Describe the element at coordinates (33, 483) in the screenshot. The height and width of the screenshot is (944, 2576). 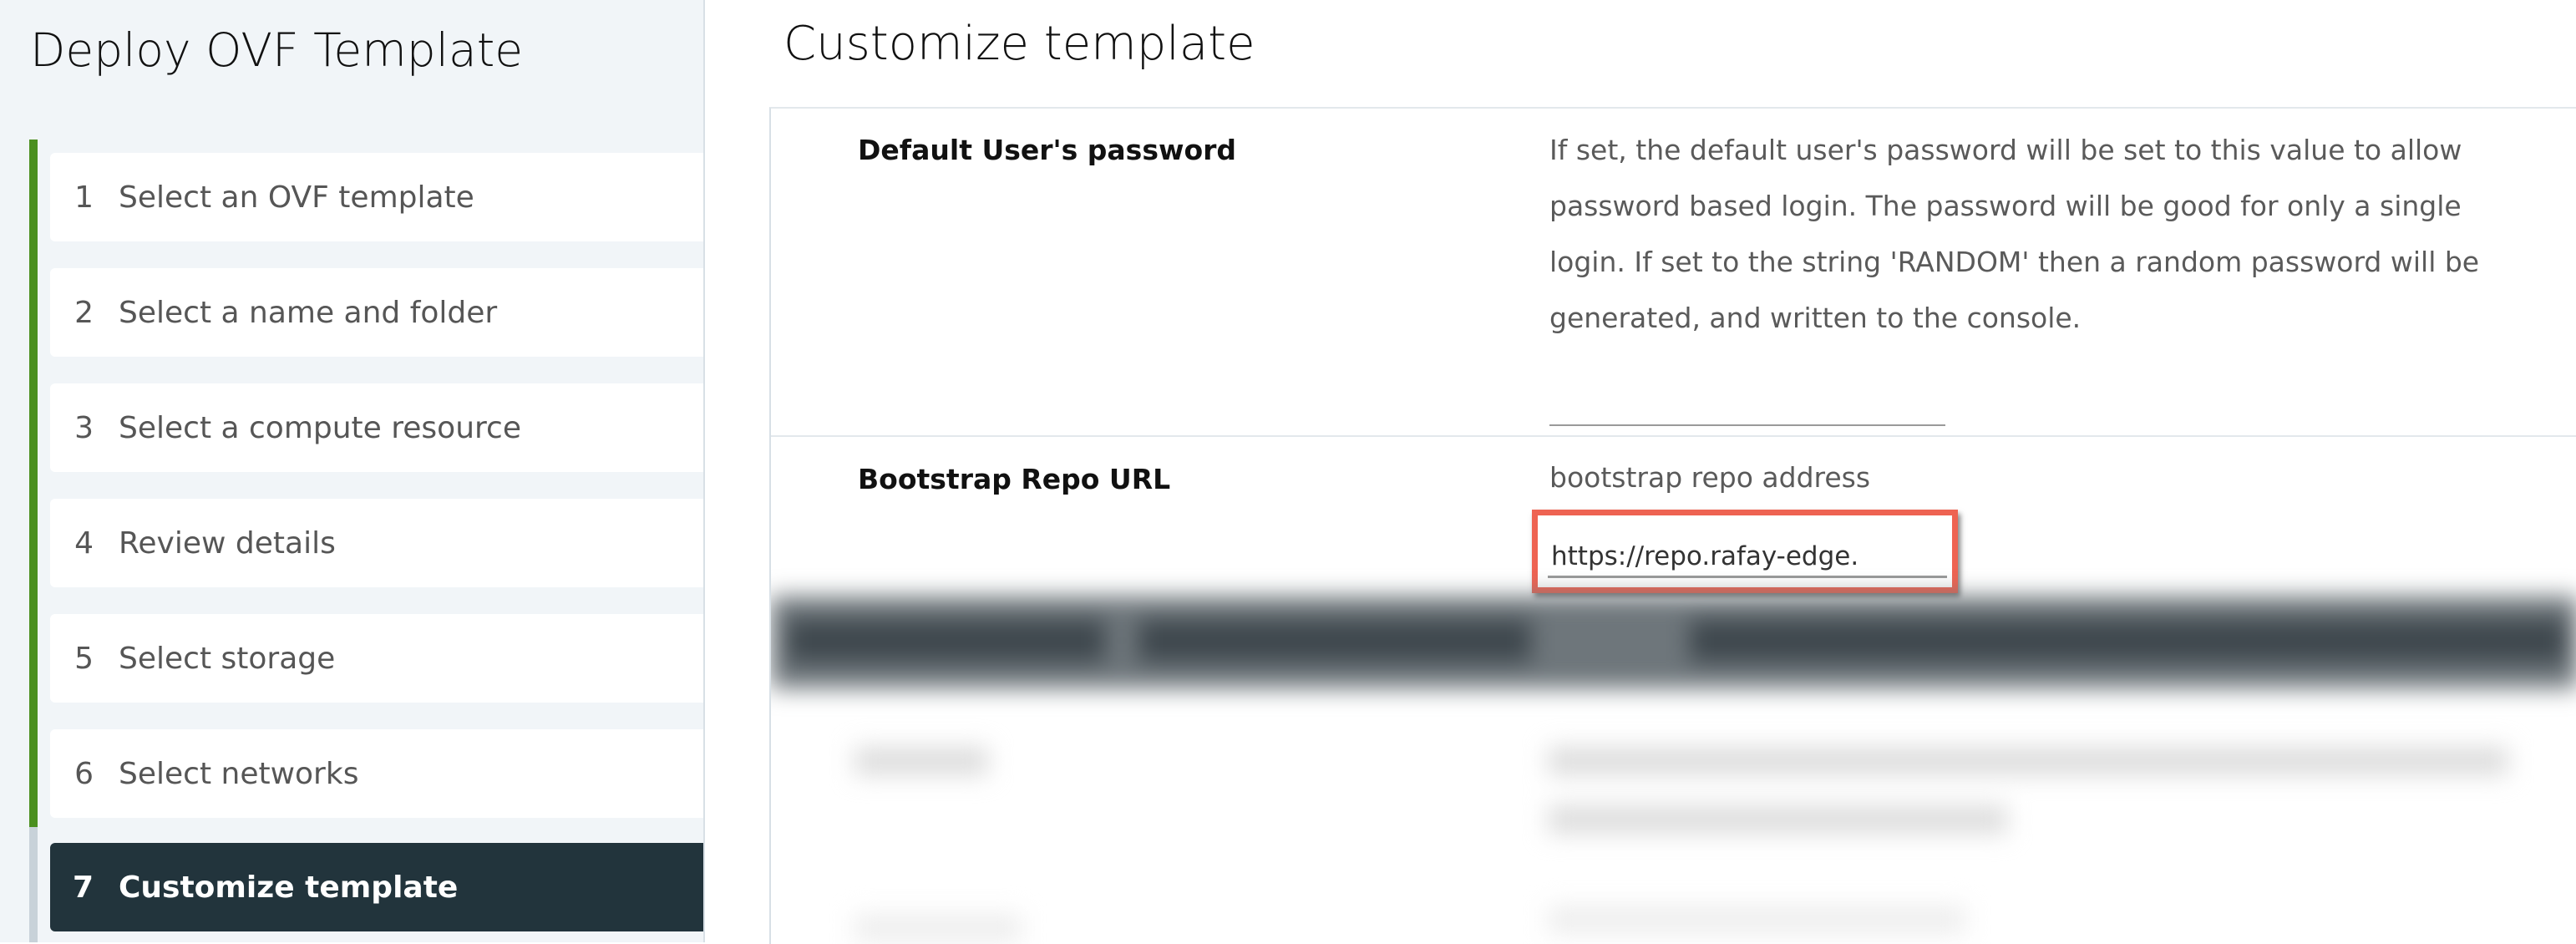
I see `progress-bar-completed` at that location.